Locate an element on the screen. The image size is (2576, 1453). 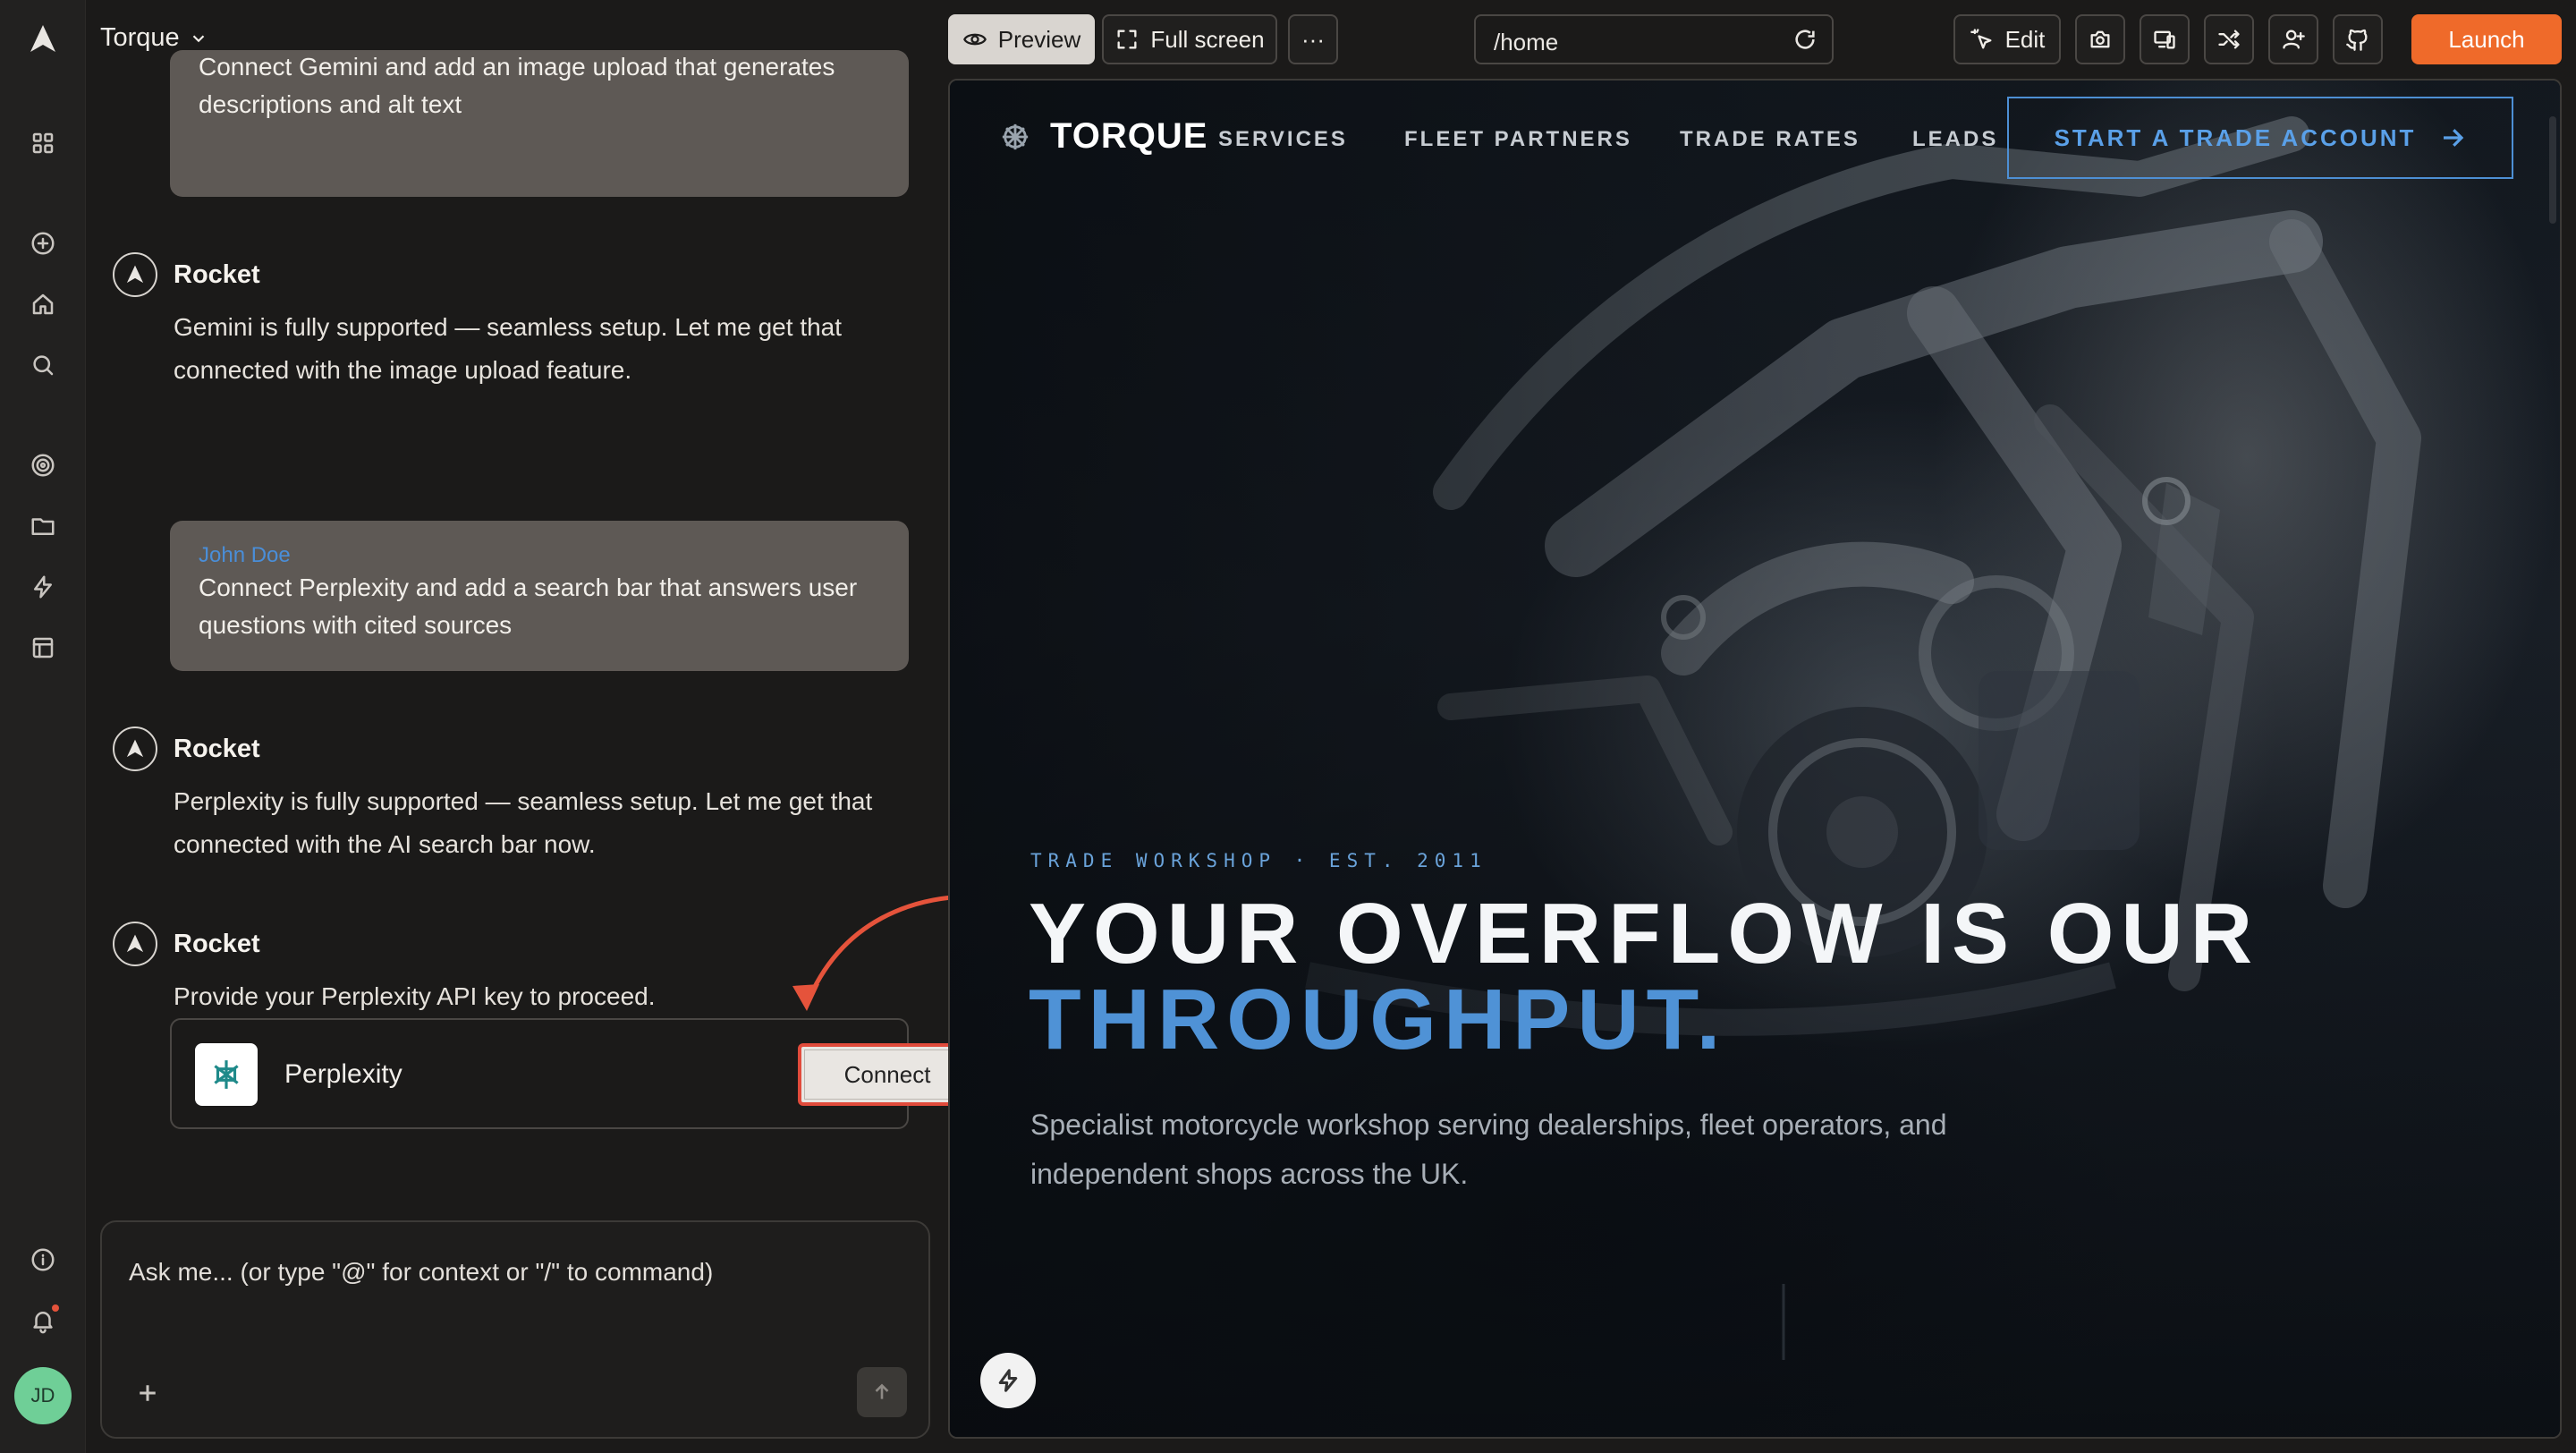
shuffle-icon is located at coordinates (2229, 39).